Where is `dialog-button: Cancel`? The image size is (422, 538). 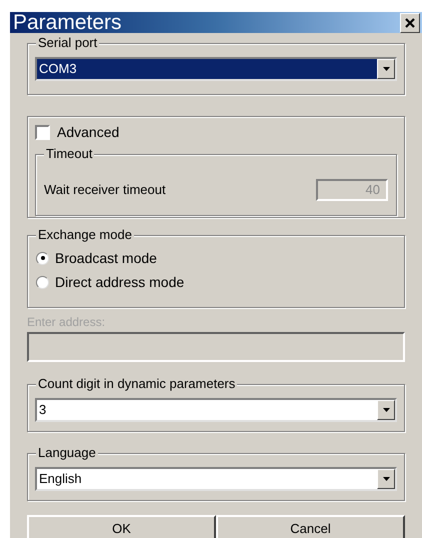 dialog-button: Cancel is located at coordinates (310, 526).